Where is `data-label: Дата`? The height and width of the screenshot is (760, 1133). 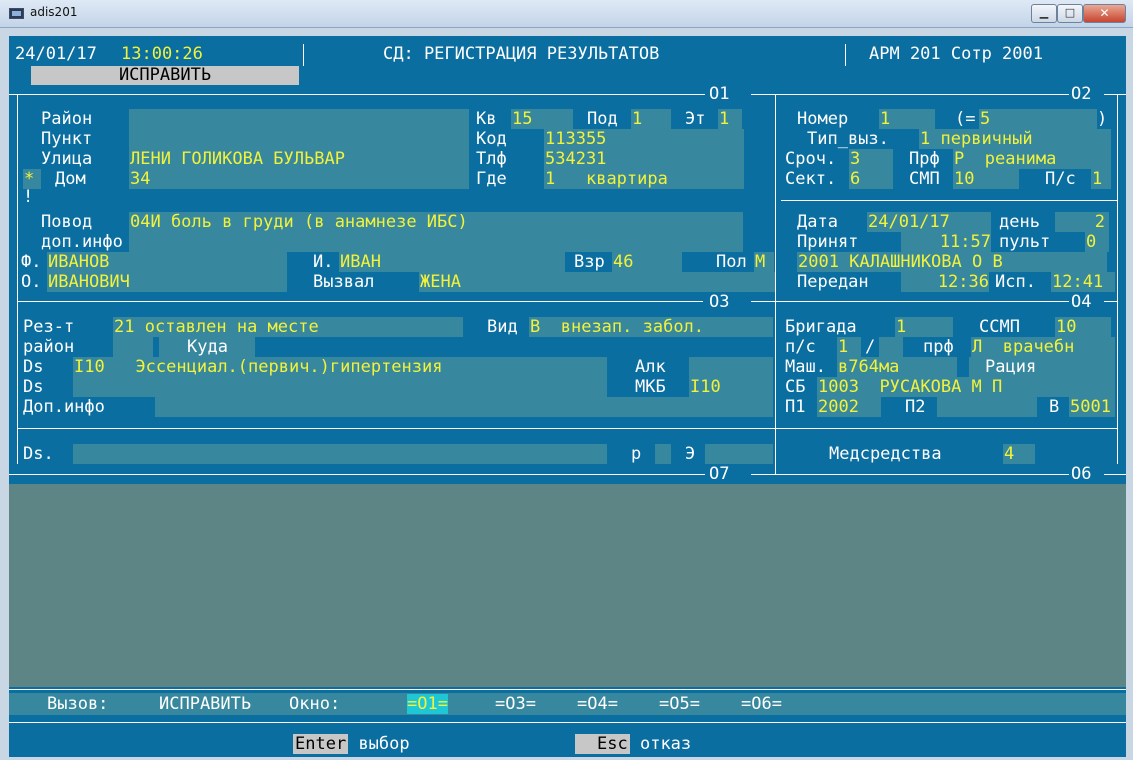 data-label: Дата is located at coordinates (817, 222).